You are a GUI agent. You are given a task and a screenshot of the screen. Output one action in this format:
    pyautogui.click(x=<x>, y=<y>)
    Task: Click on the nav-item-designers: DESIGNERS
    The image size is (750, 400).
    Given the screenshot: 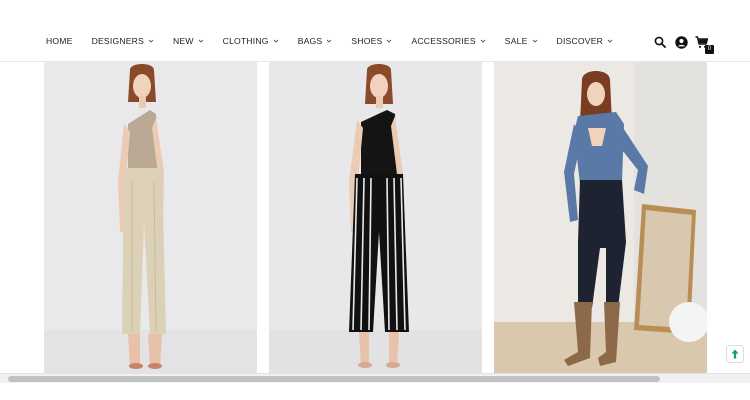 What is the action you would take?
    pyautogui.click(x=123, y=41)
    